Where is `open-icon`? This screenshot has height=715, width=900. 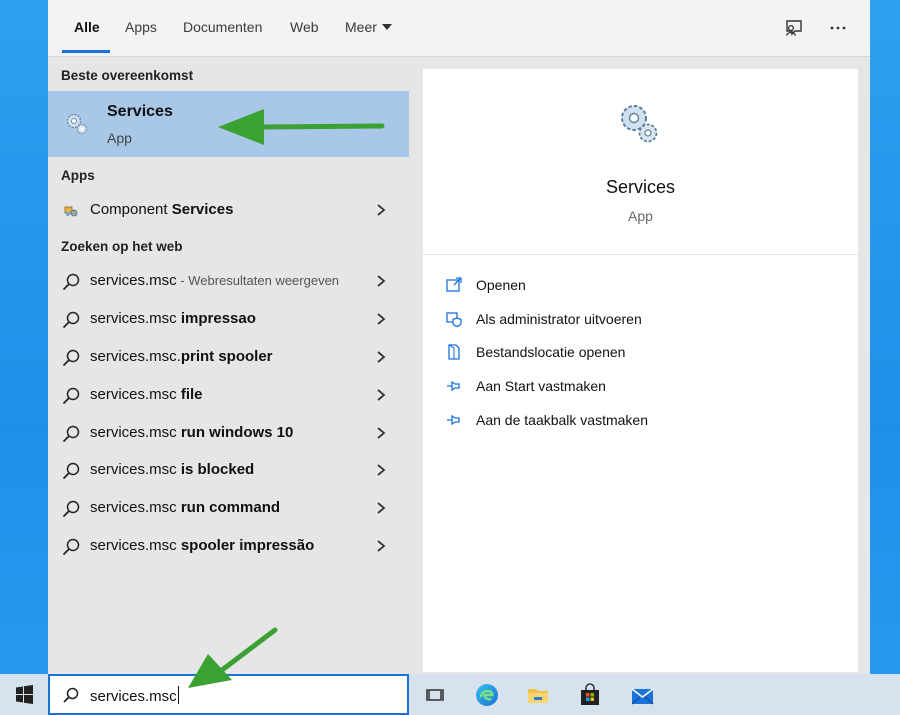
open-icon is located at coordinates (454, 284).